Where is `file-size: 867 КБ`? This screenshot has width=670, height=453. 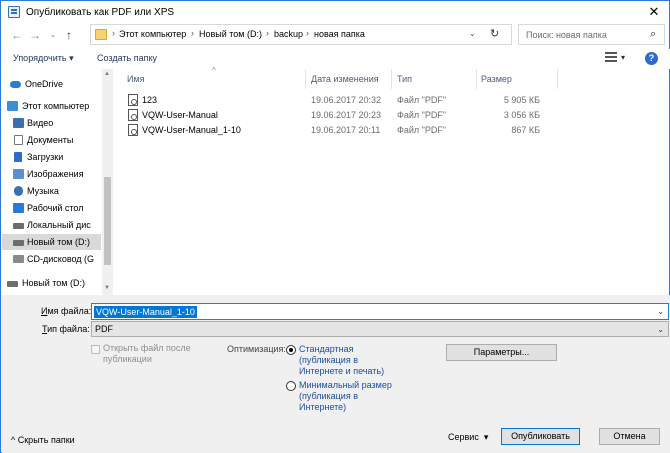
file-size: 867 КБ is located at coordinates (525, 130).